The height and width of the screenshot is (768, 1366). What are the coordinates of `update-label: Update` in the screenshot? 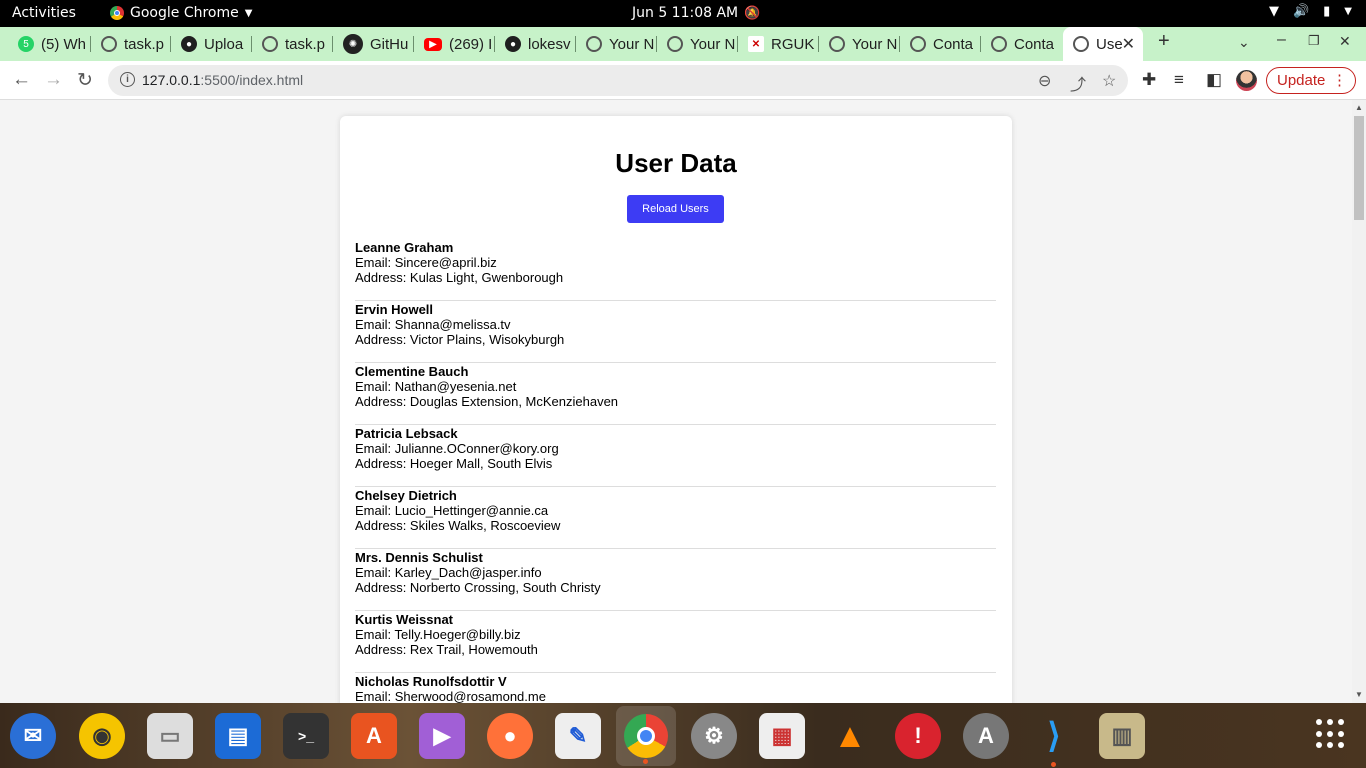 It's located at (1301, 80).